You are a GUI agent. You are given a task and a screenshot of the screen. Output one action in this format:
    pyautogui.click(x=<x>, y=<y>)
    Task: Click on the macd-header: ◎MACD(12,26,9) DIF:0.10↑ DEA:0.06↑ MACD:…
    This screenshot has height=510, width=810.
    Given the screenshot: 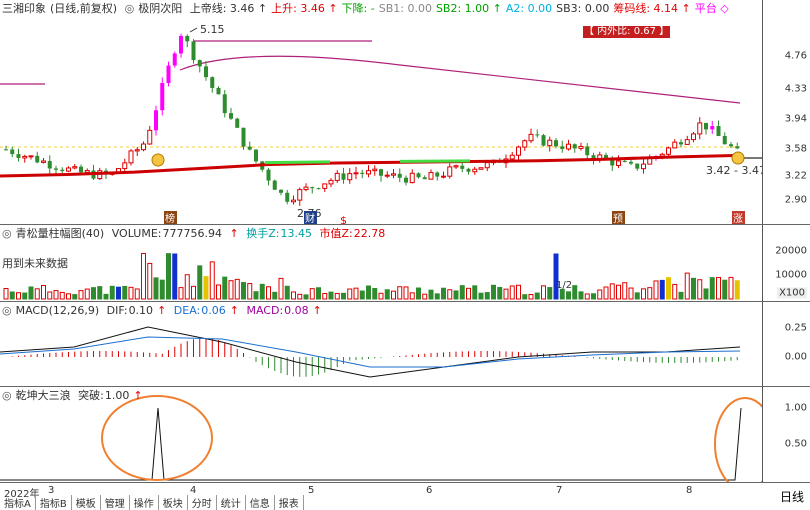 What is the action you would take?
    pyautogui.click(x=164, y=311)
    